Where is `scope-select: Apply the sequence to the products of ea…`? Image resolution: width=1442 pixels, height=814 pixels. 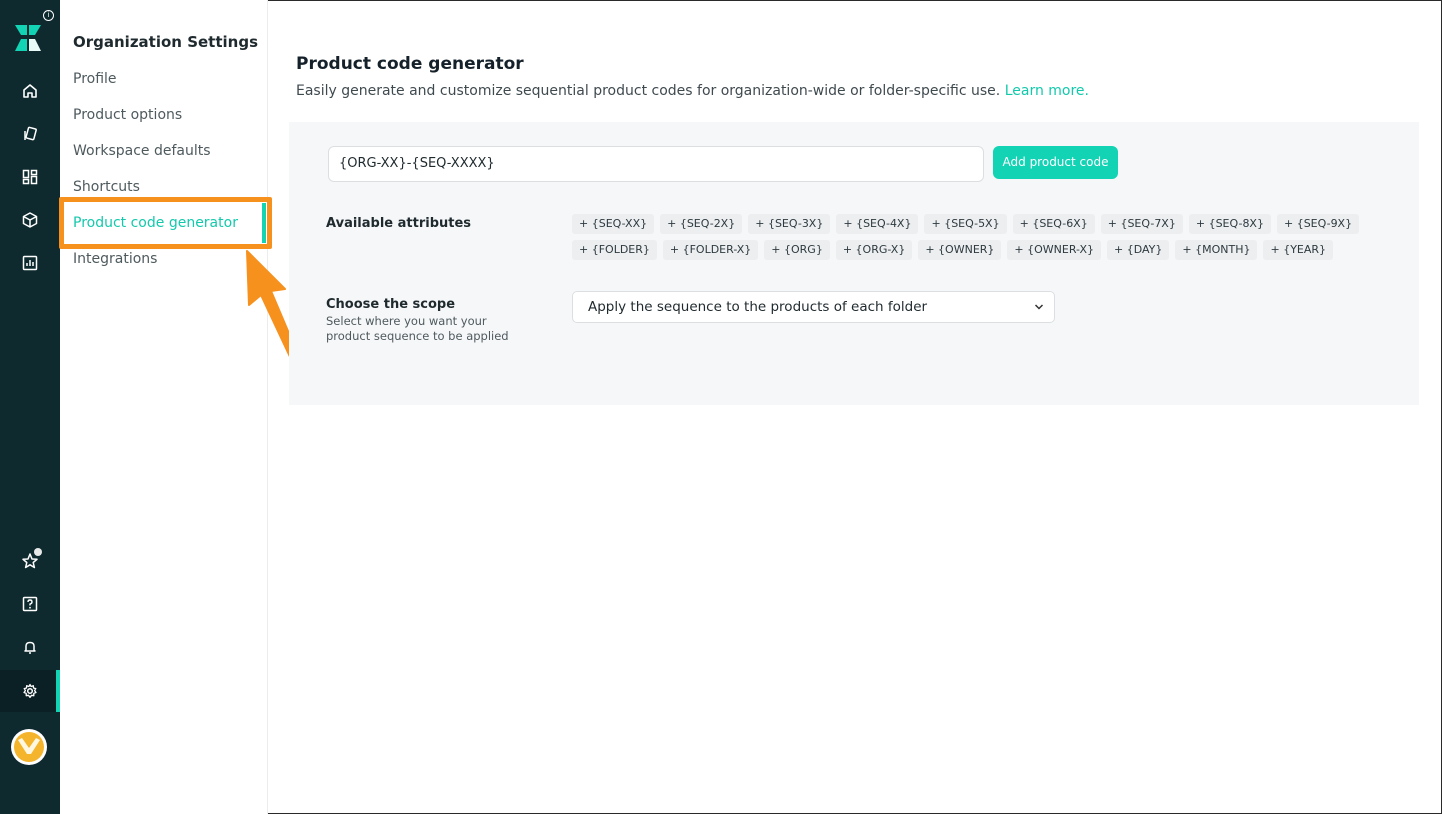
scope-select: Apply the sequence to the products of ea… is located at coordinates (813, 307).